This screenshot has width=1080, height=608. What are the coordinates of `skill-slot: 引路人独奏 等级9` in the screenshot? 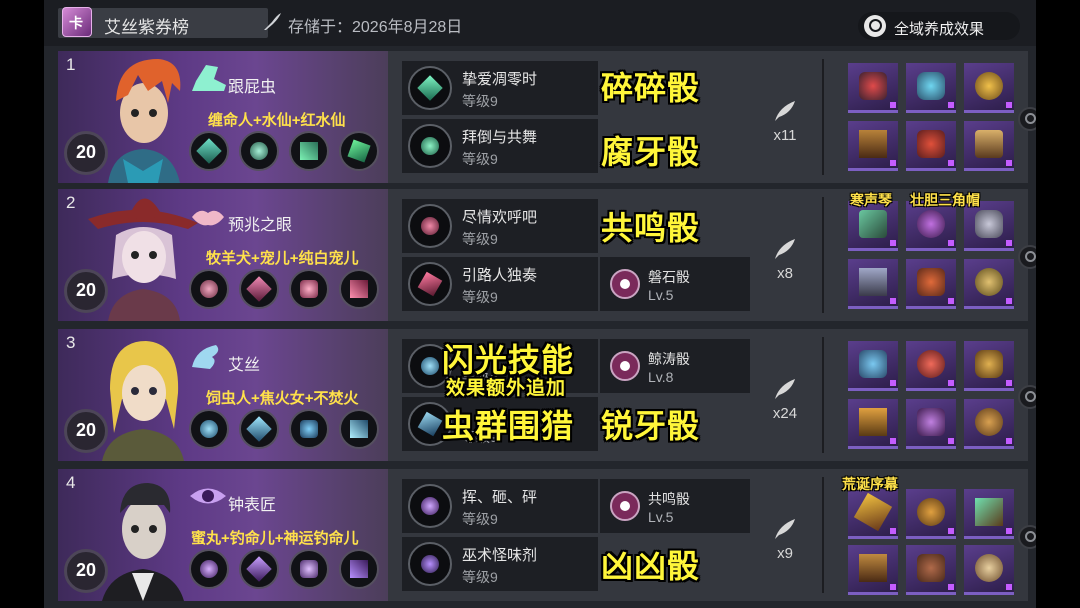 It's located at (500, 284).